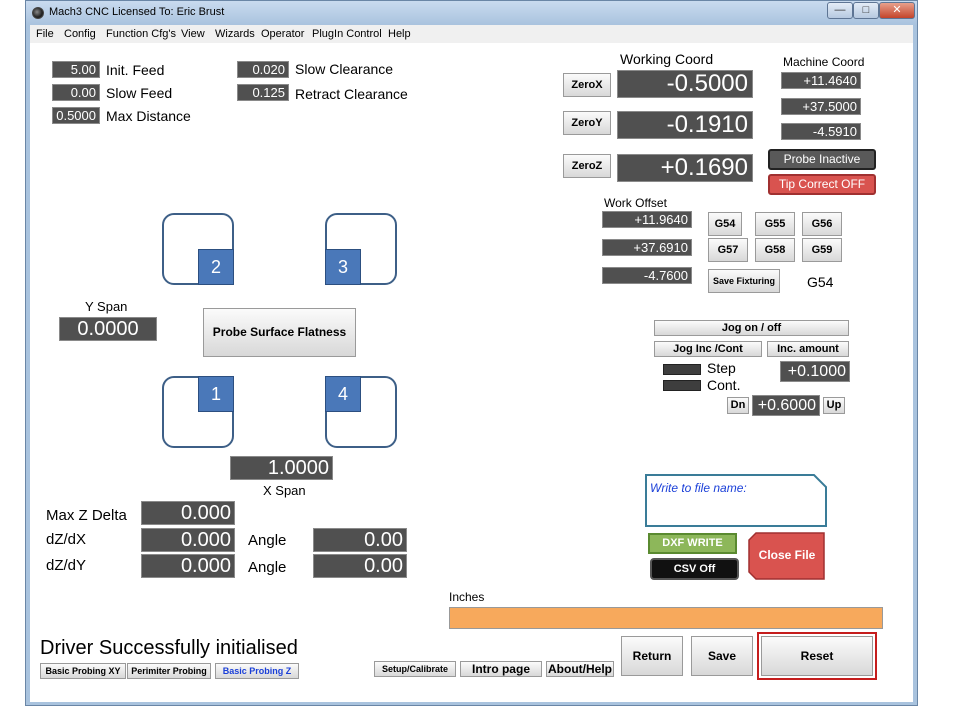 The width and height of the screenshot is (960, 720). What do you see at coordinates (587, 85) in the screenshot?
I see `zero-x-button: ZeroX` at bounding box center [587, 85].